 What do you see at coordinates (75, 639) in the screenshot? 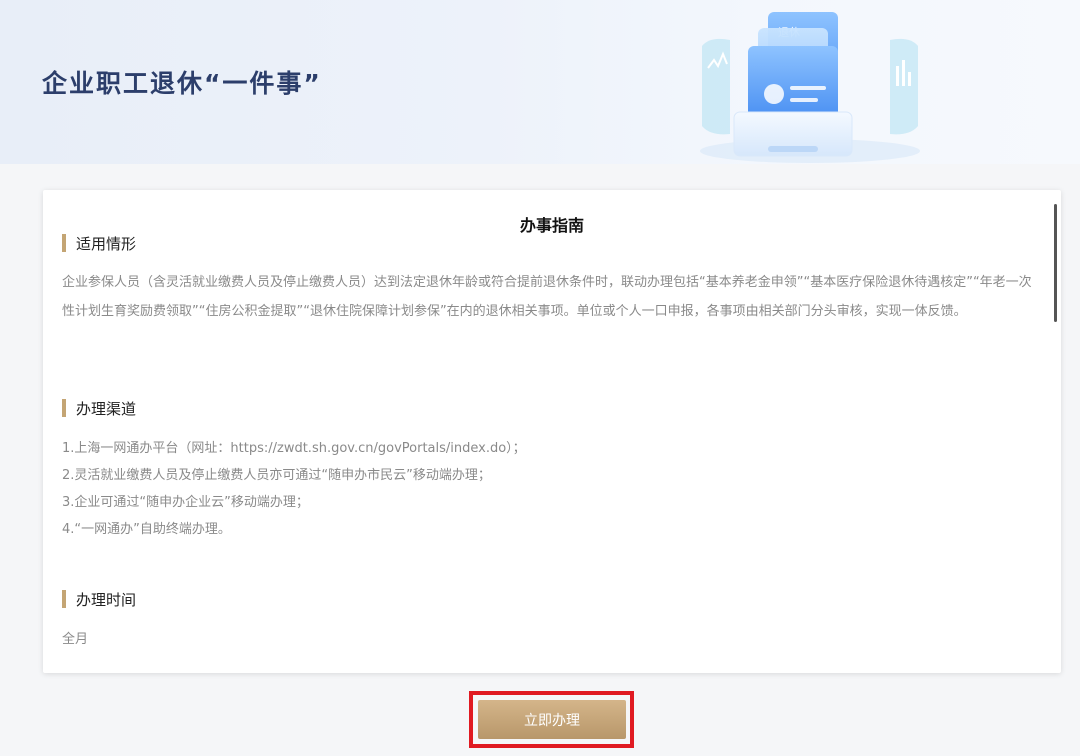
I see `section-body-hours: 全月` at bounding box center [75, 639].